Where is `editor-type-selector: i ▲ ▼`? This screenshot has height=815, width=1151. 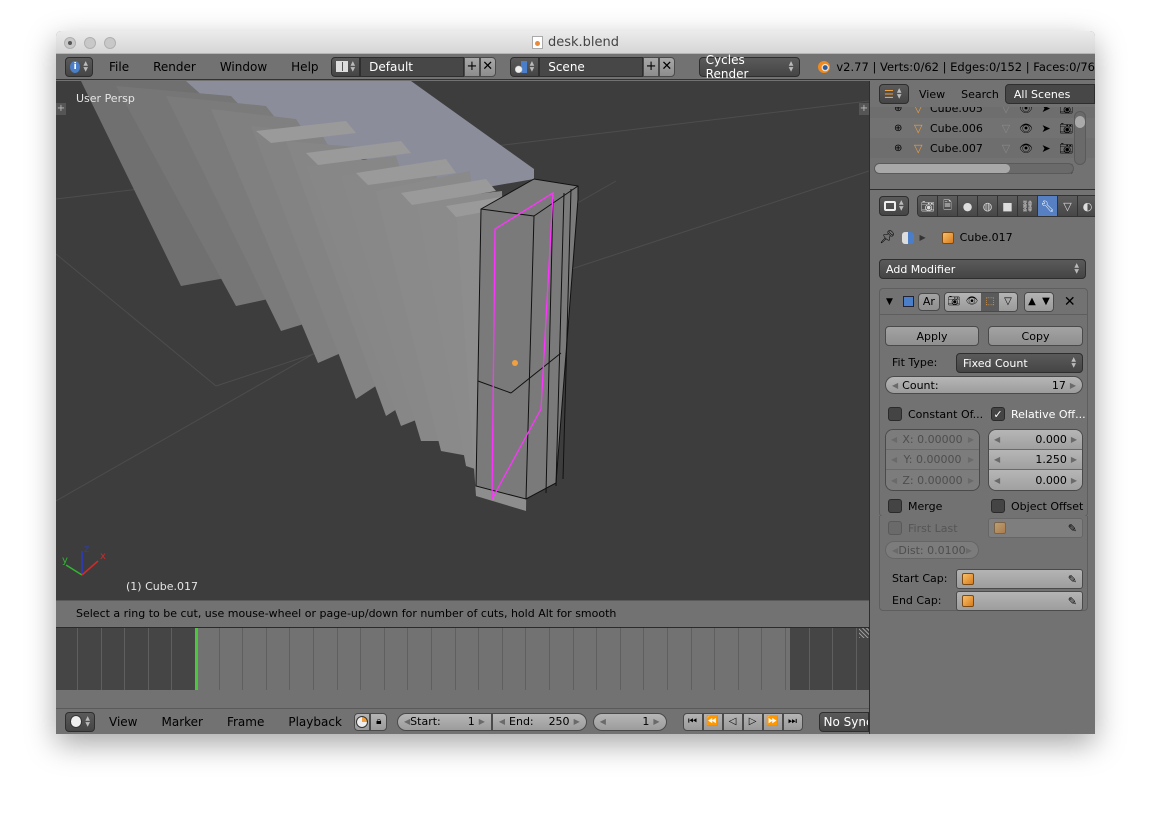
editor-type-selector: i ▲ ▼ is located at coordinates (79, 66).